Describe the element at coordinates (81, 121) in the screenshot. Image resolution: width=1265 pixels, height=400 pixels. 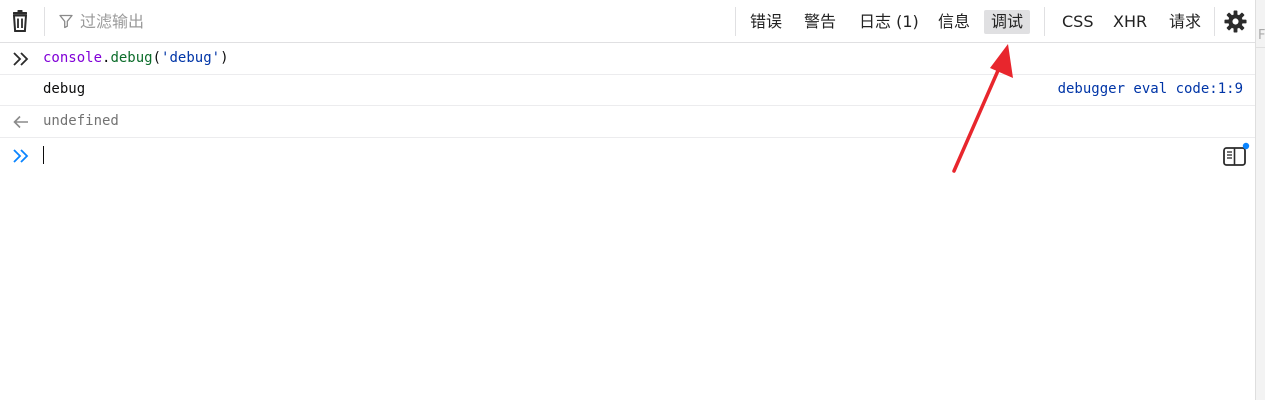
I see `result-value: undefined` at that location.